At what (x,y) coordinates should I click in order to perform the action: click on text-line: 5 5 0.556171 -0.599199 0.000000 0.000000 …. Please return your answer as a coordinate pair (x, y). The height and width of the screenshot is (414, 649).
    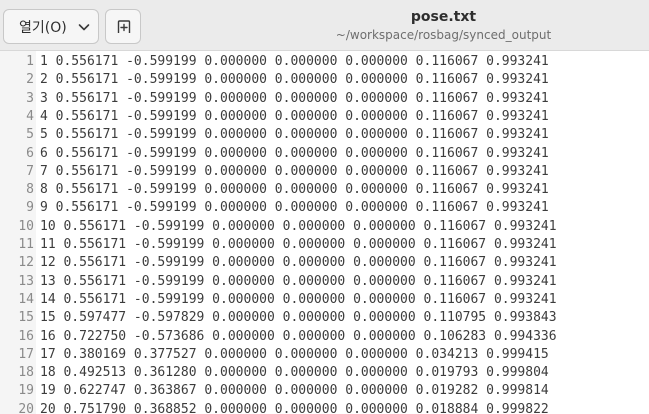
    Looking at the image, I should click on (324, 135).